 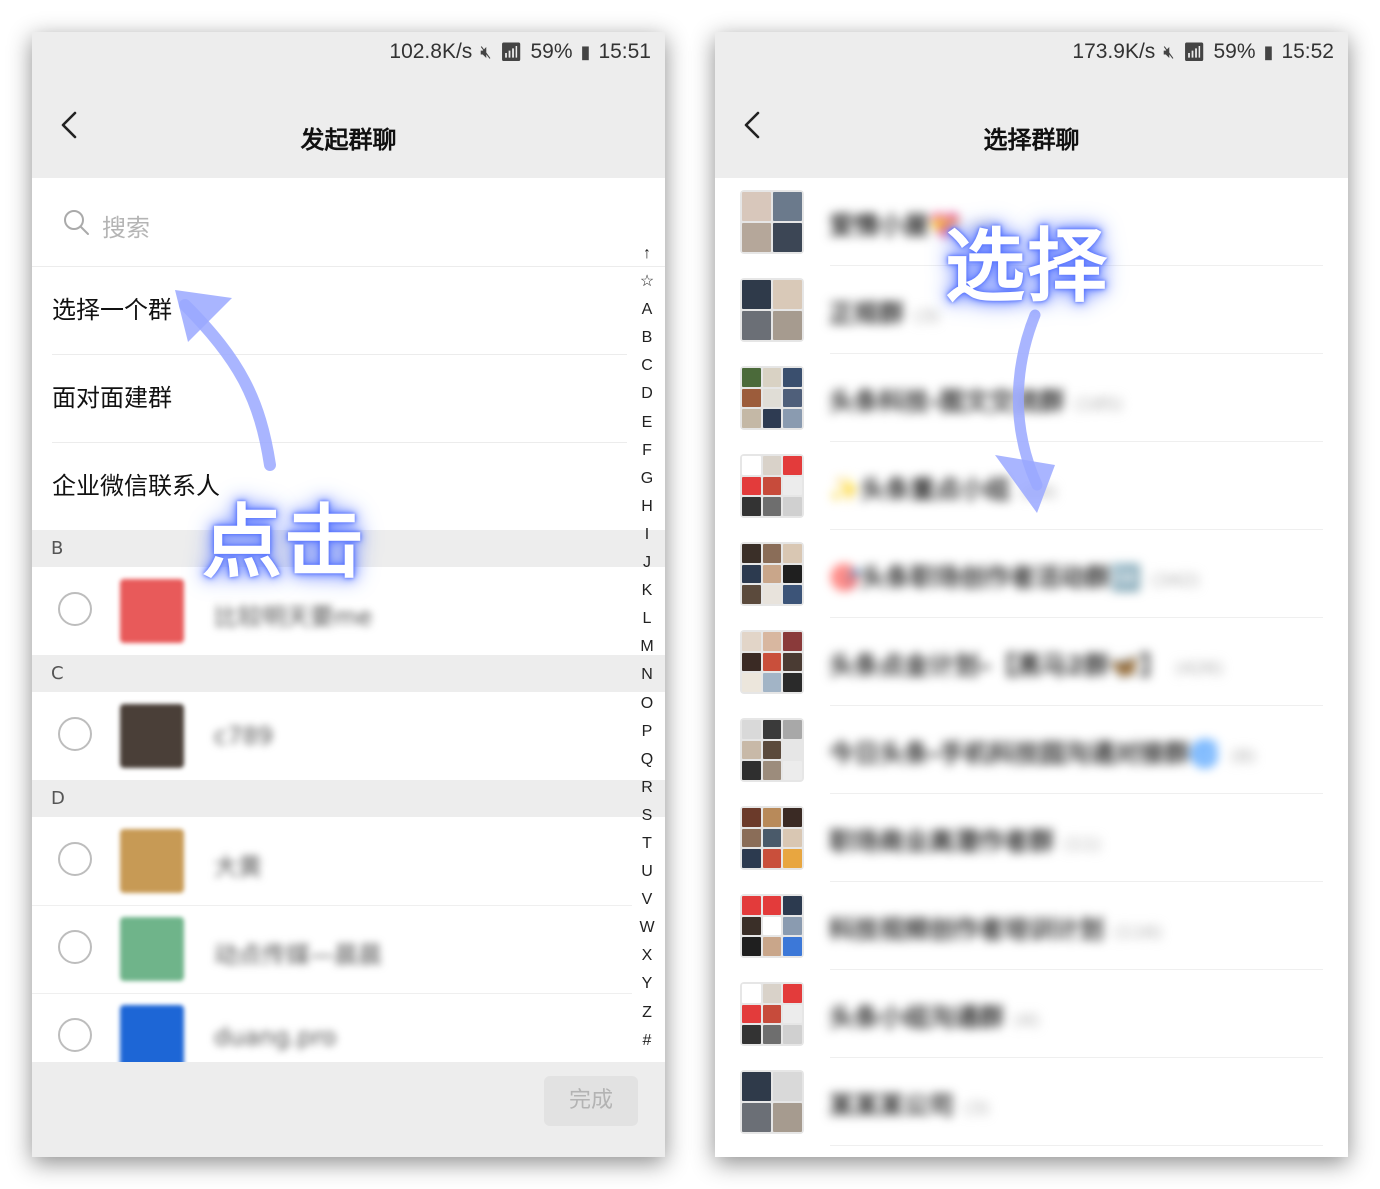 I want to click on index-letter: R, so click(x=647, y=788).